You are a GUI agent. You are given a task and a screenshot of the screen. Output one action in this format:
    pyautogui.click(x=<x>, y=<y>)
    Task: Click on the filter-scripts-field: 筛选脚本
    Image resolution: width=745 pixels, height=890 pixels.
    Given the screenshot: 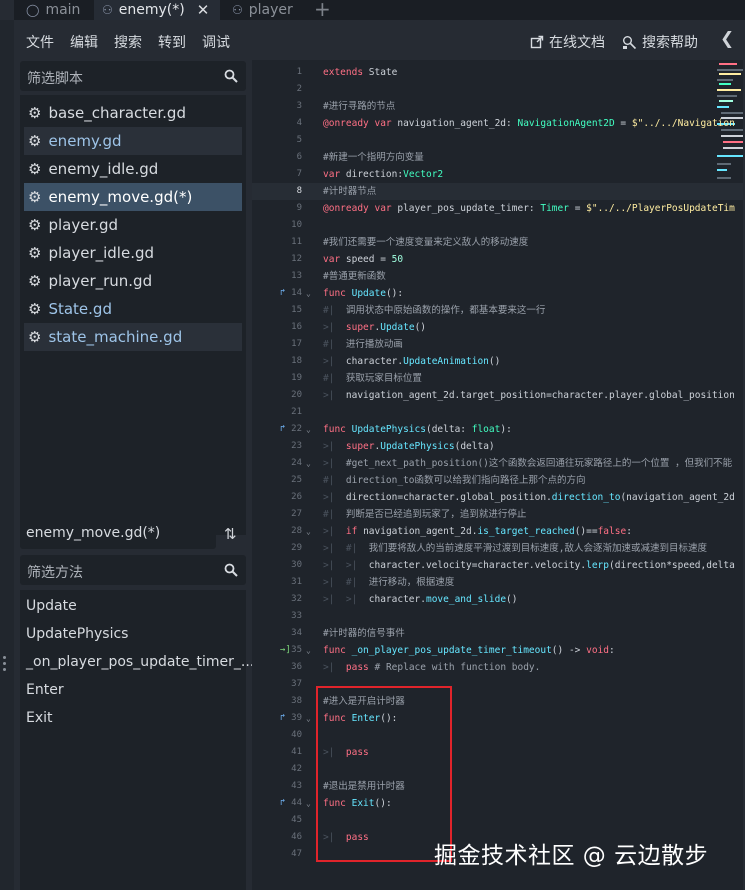 What is the action you would take?
    pyautogui.click(x=133, y=76)
    